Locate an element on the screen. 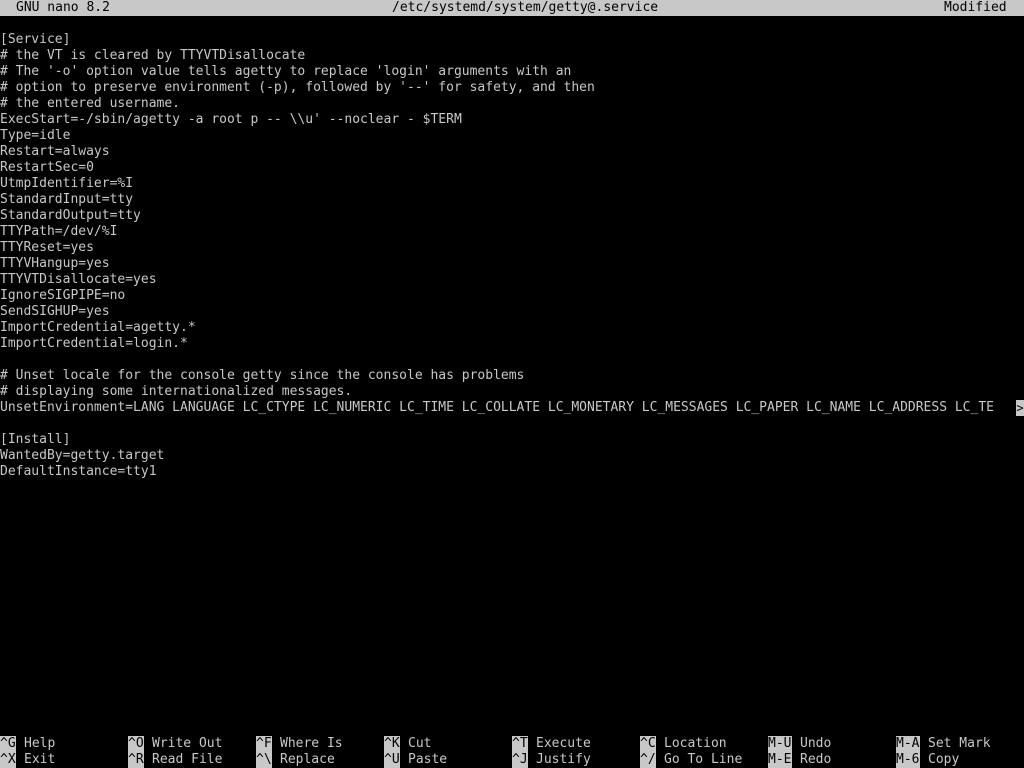 Image resolution: width=1024 pixels, height=768 pixels. shortcut-location: ^C Location is located at coordinates (683, 744).